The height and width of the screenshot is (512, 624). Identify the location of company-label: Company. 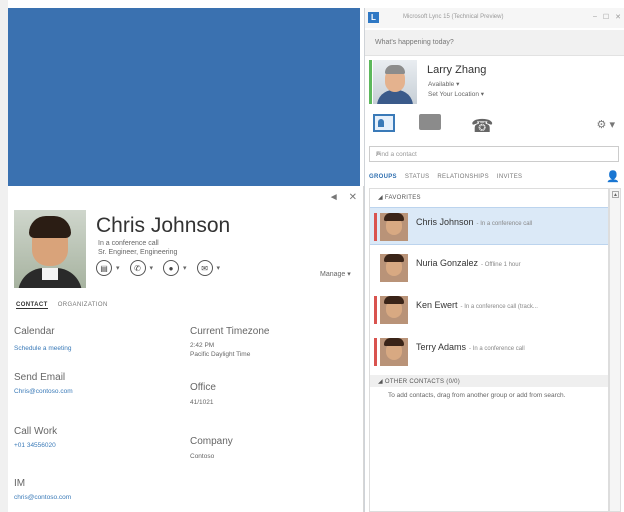
(211, 441).